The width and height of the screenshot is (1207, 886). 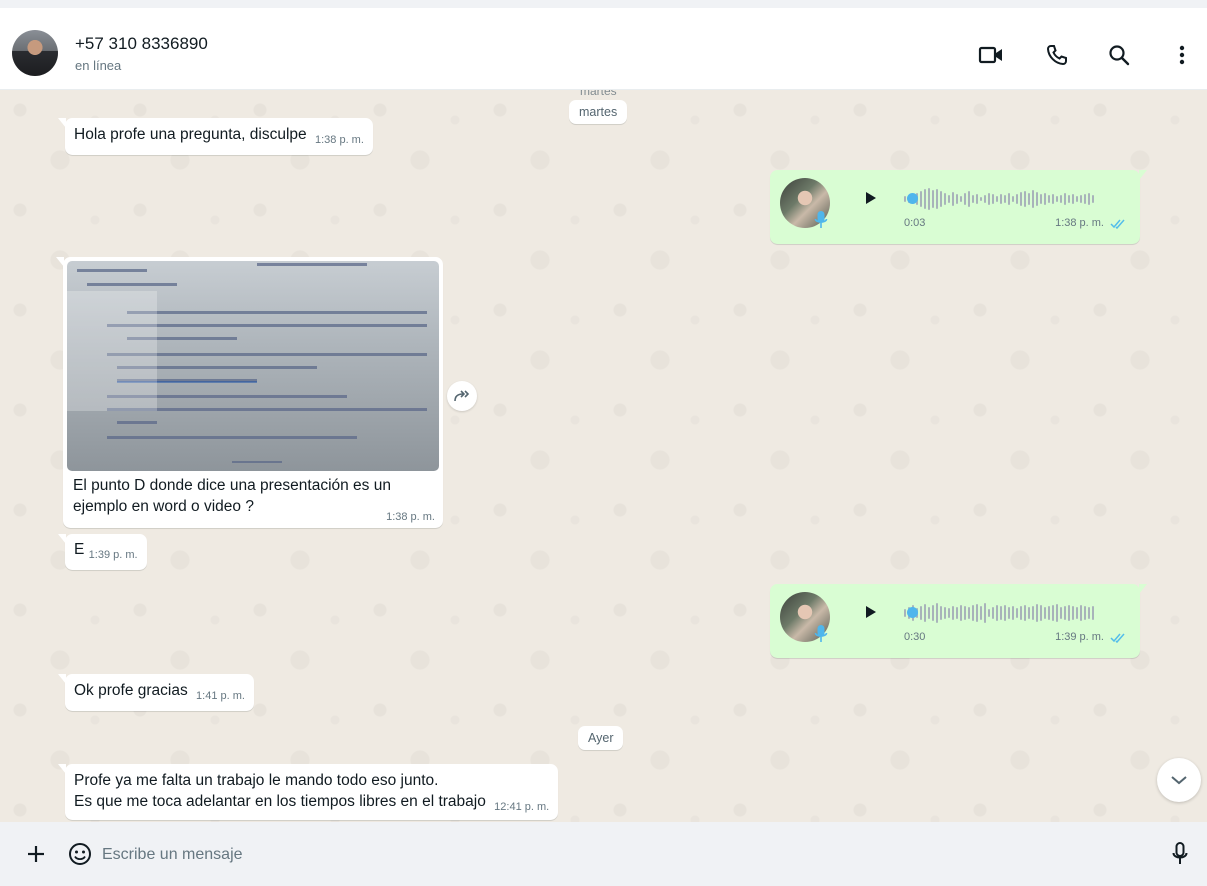 I want to click on voice-call-icon, so click(x=1057, y=55).